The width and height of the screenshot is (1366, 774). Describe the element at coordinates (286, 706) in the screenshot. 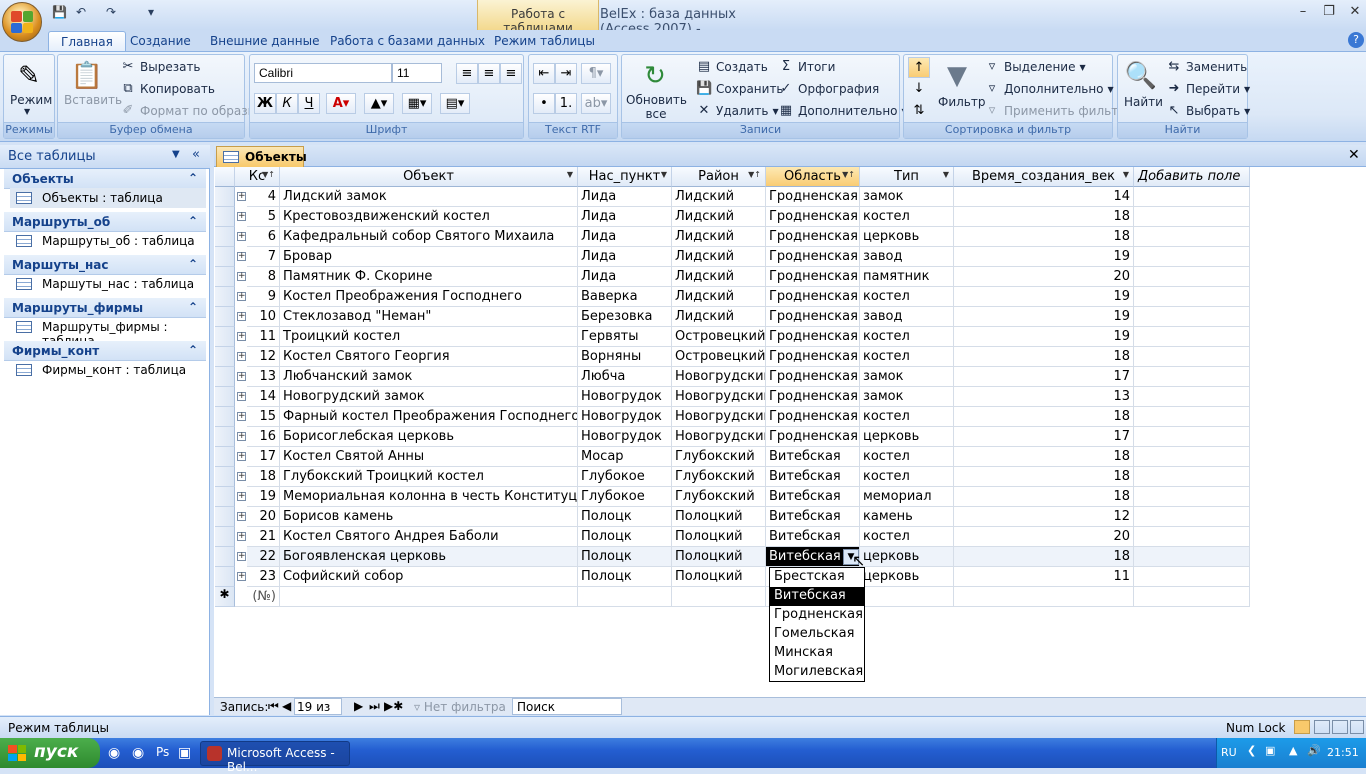

I see `previous-record-button: ◀` at that location.